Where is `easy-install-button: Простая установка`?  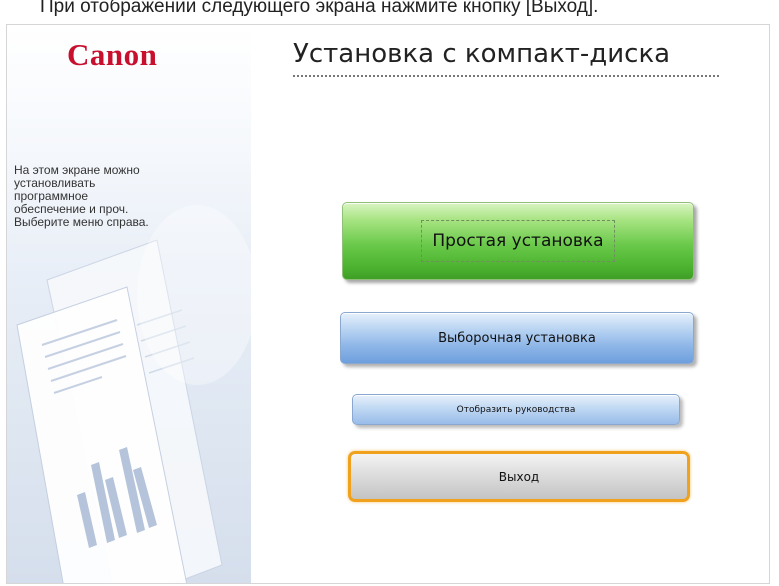 easy-install-button: Простая установка is located at coordinates (518, 241).